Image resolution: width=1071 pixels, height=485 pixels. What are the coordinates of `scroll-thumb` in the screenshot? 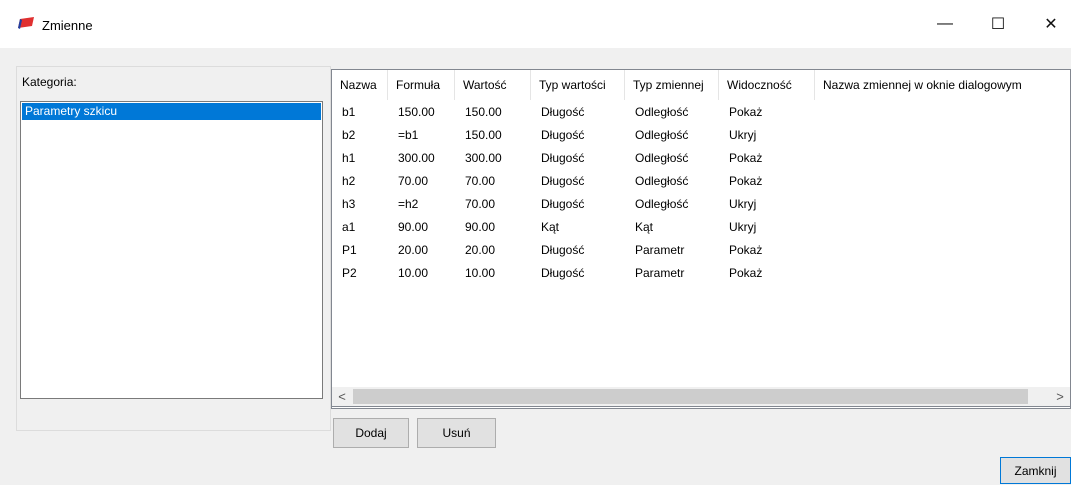 It's located at (690, 396).